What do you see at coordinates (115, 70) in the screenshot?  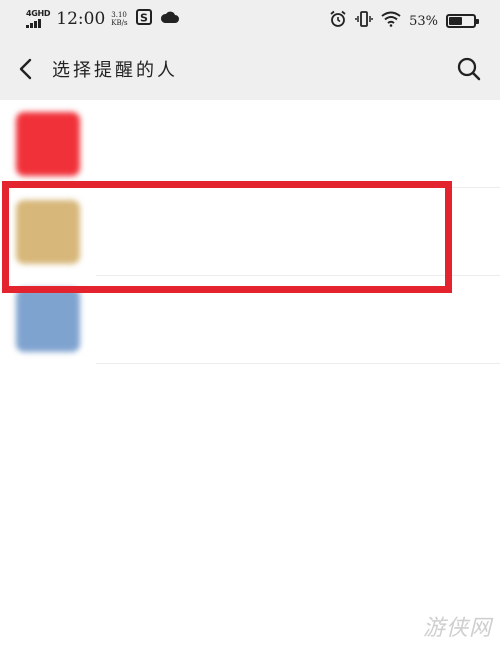 I see `page-title: 选择提醒的人` at bounding box center [115, 70].